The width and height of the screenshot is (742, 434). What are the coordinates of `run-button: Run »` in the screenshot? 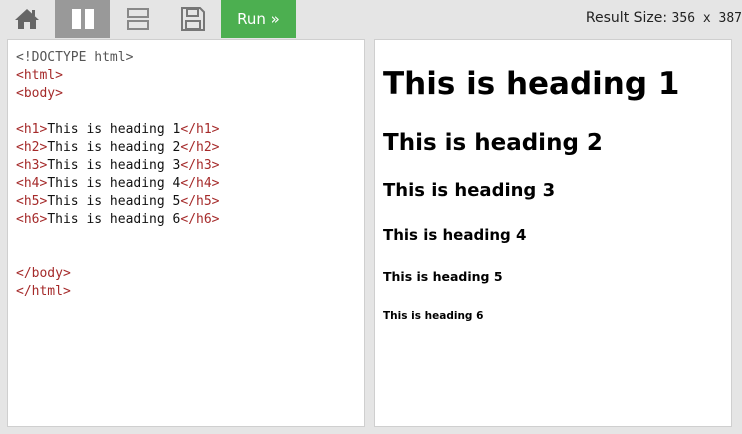 It's located at (258, 19).